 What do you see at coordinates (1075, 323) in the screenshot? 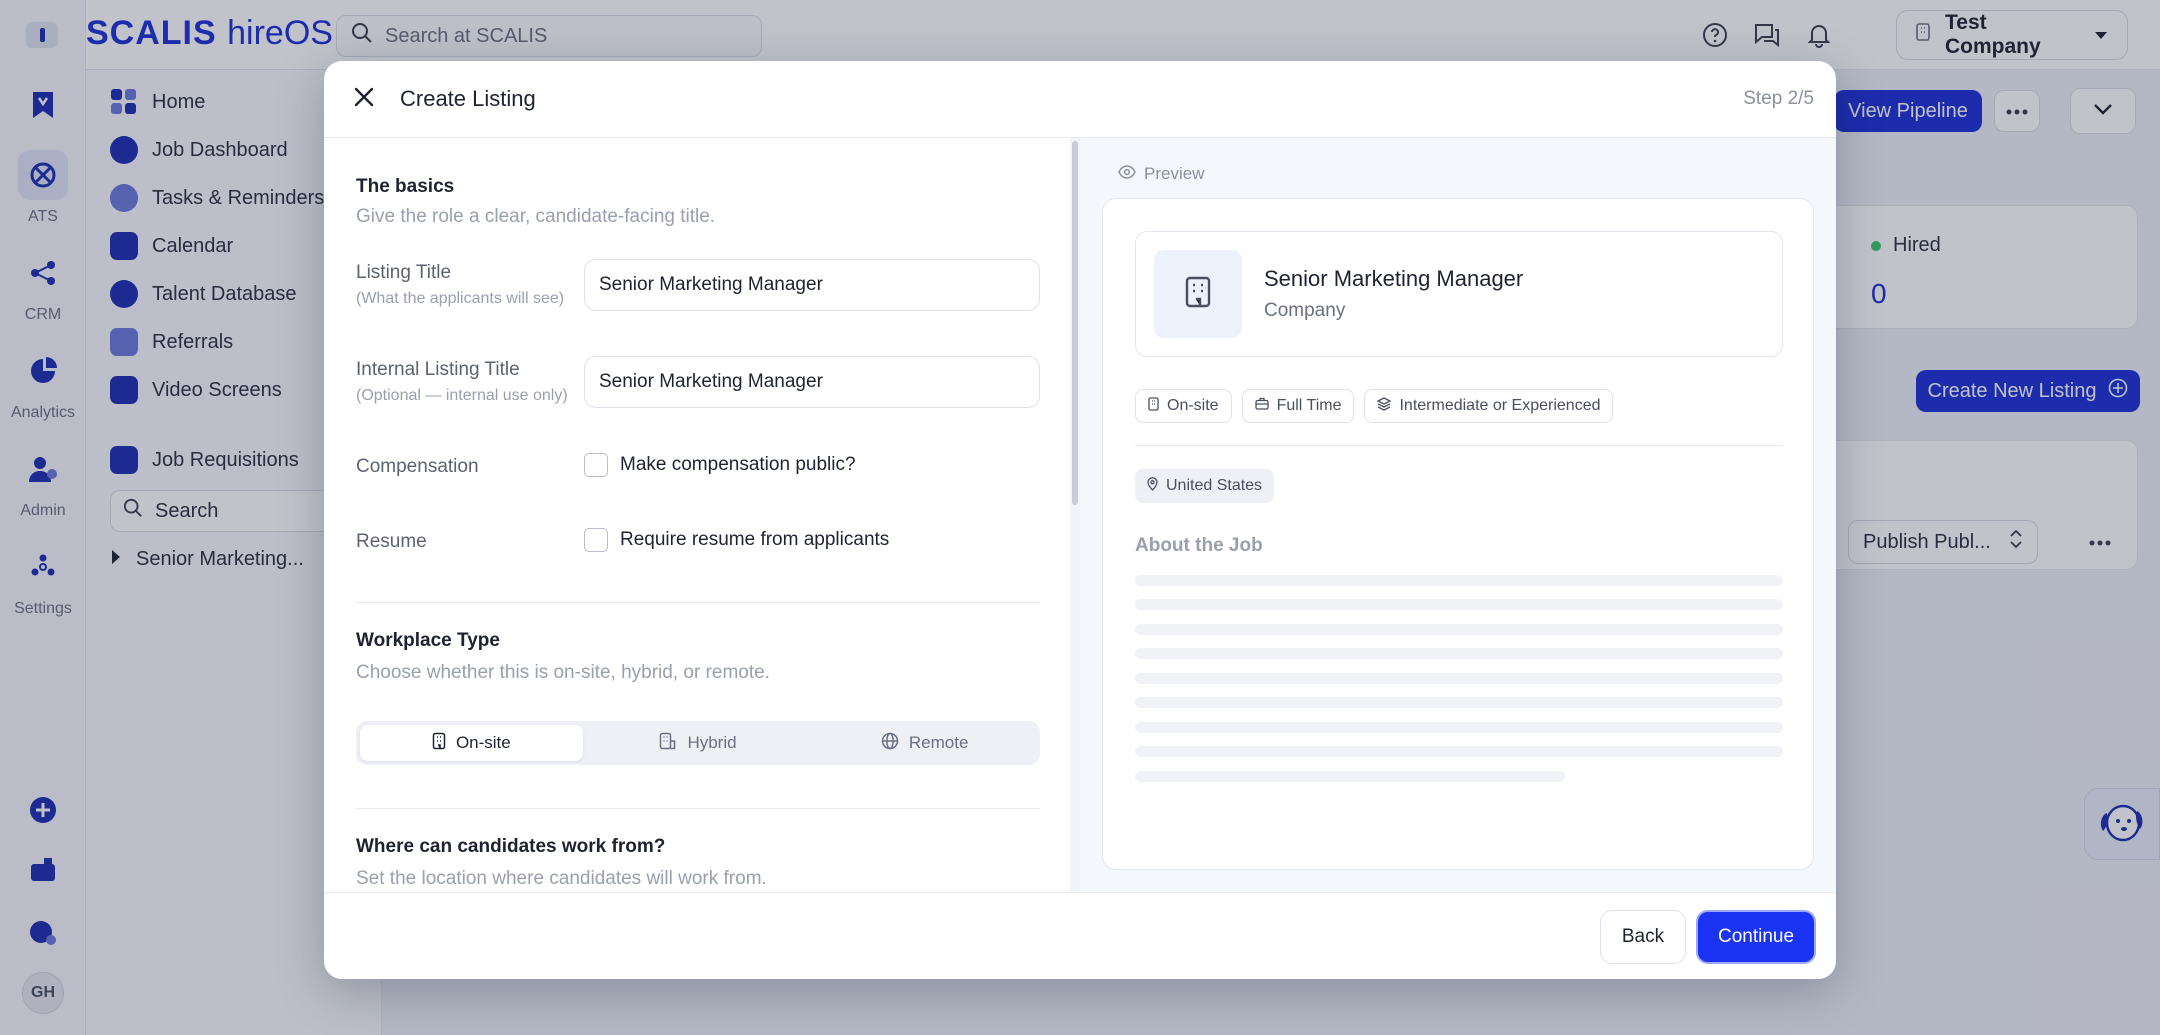
I see `form-scrollbar-thumb` at bounding box center [1075, 323].